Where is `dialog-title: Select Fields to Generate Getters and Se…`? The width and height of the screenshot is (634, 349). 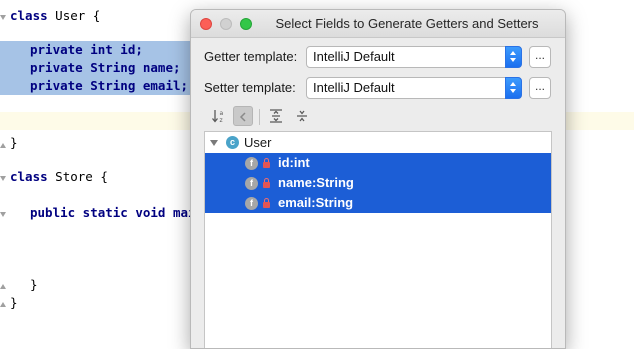 dialog-title: Select Fields to Generate Getters and Se… is located at coordinates (407, 23).